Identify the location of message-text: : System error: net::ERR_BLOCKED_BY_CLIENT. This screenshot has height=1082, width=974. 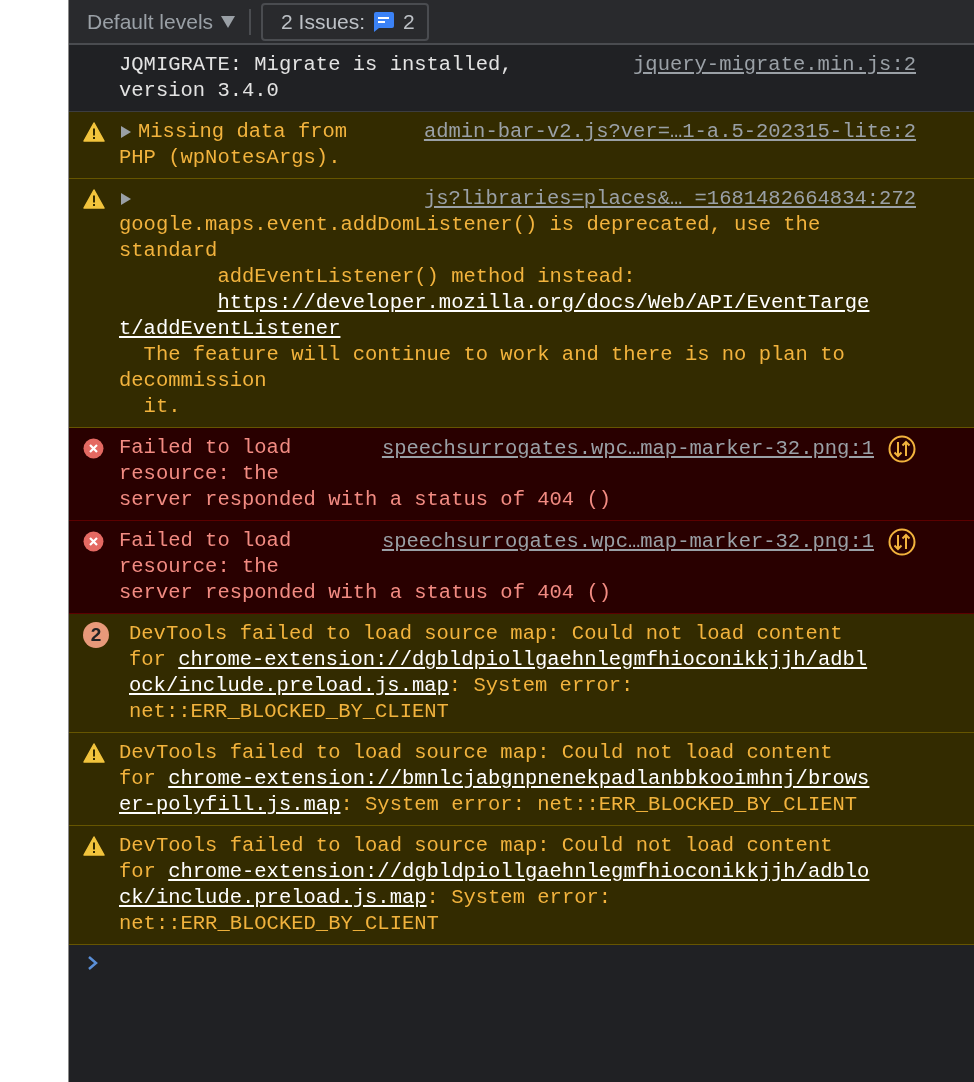
(599, 805).